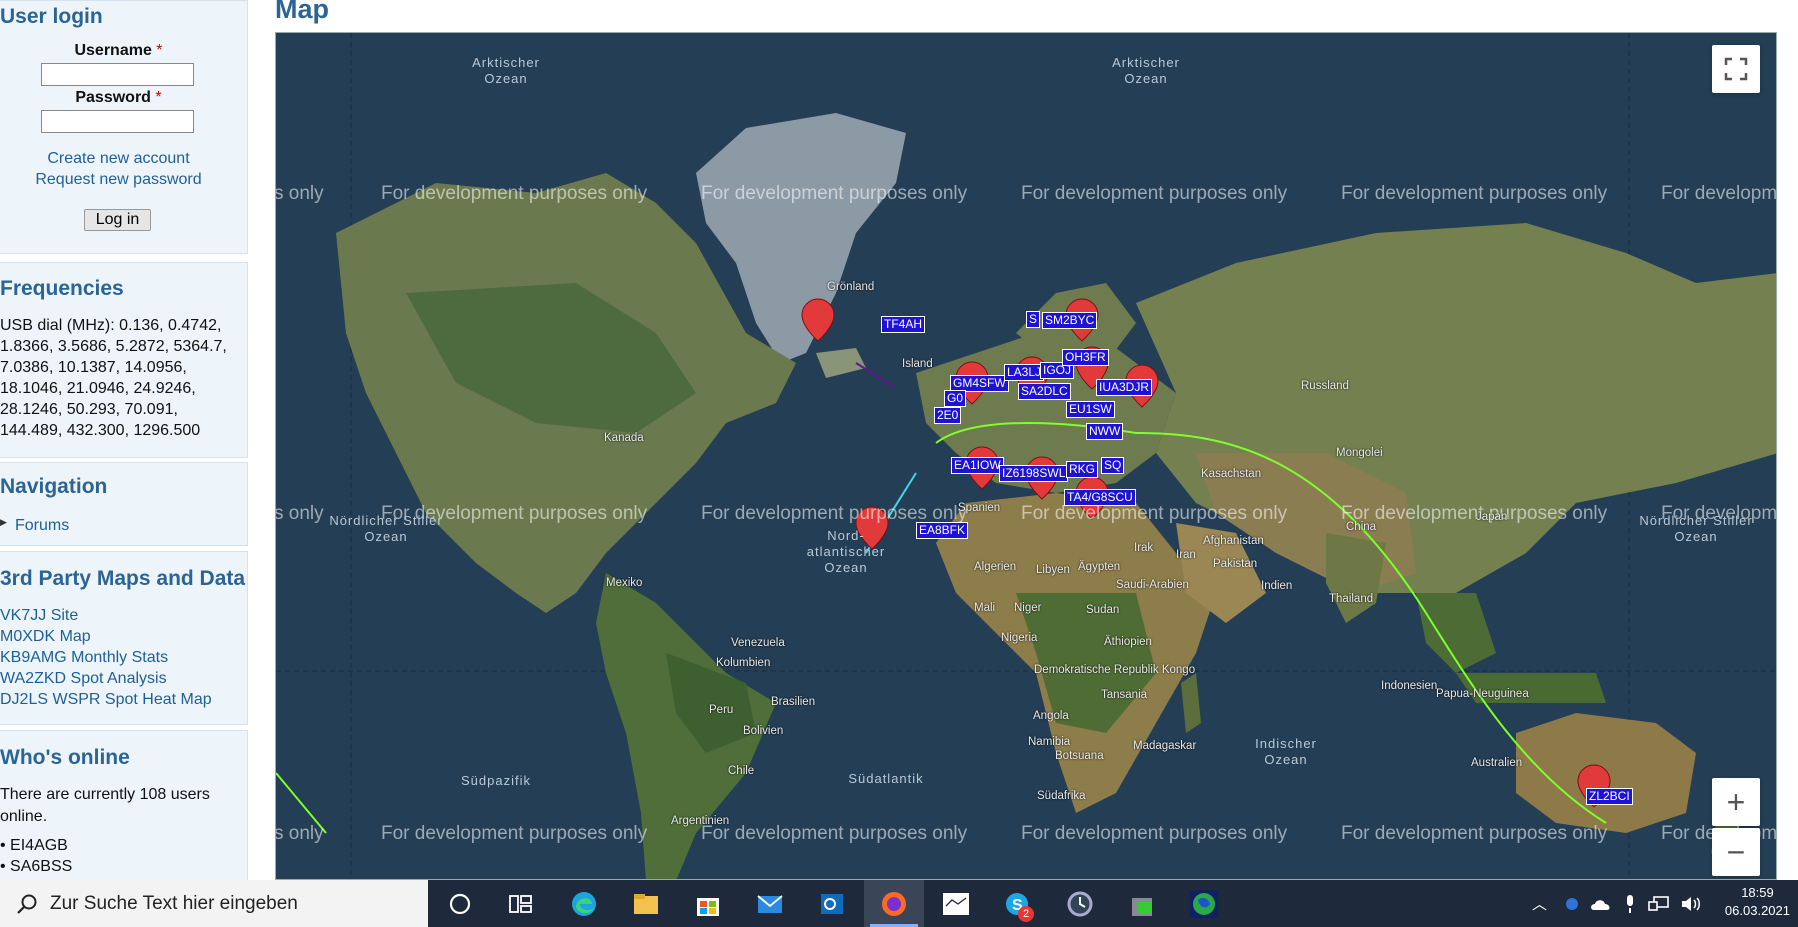  I want to click on file-explorer-icon, so click(646, 904).